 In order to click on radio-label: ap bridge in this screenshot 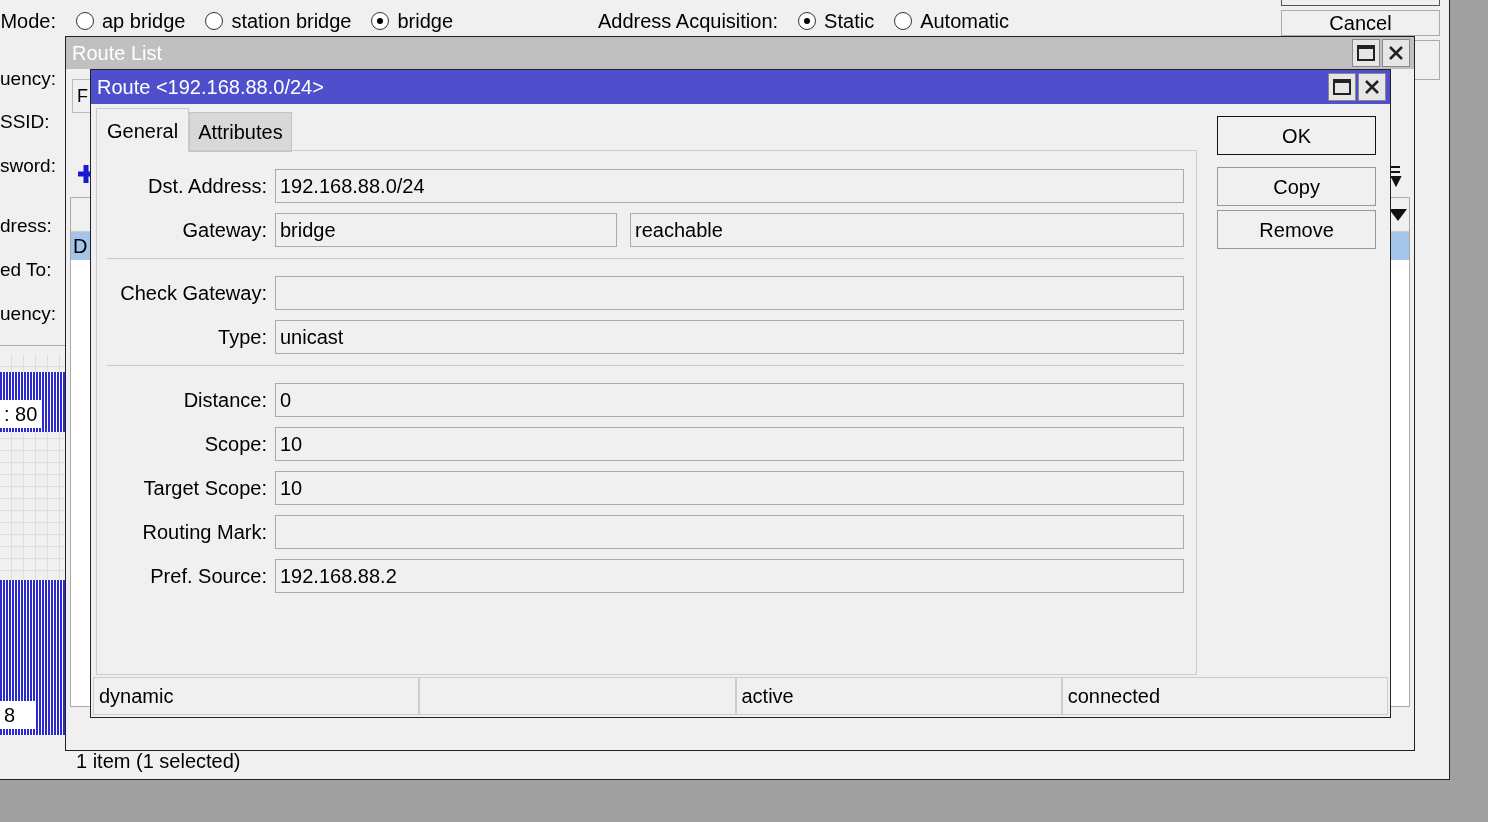, I will do `click(144, 21)`.